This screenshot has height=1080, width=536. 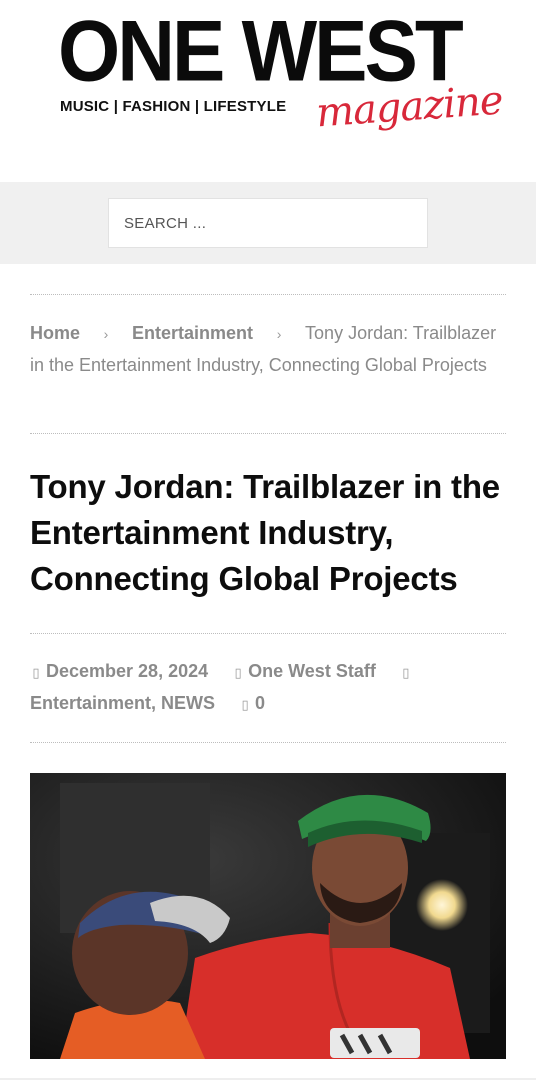 What do you see at coordinates (245, 704) in the screenshot?
I see `comment-icon: ▯` at bounding box center [245, 704].